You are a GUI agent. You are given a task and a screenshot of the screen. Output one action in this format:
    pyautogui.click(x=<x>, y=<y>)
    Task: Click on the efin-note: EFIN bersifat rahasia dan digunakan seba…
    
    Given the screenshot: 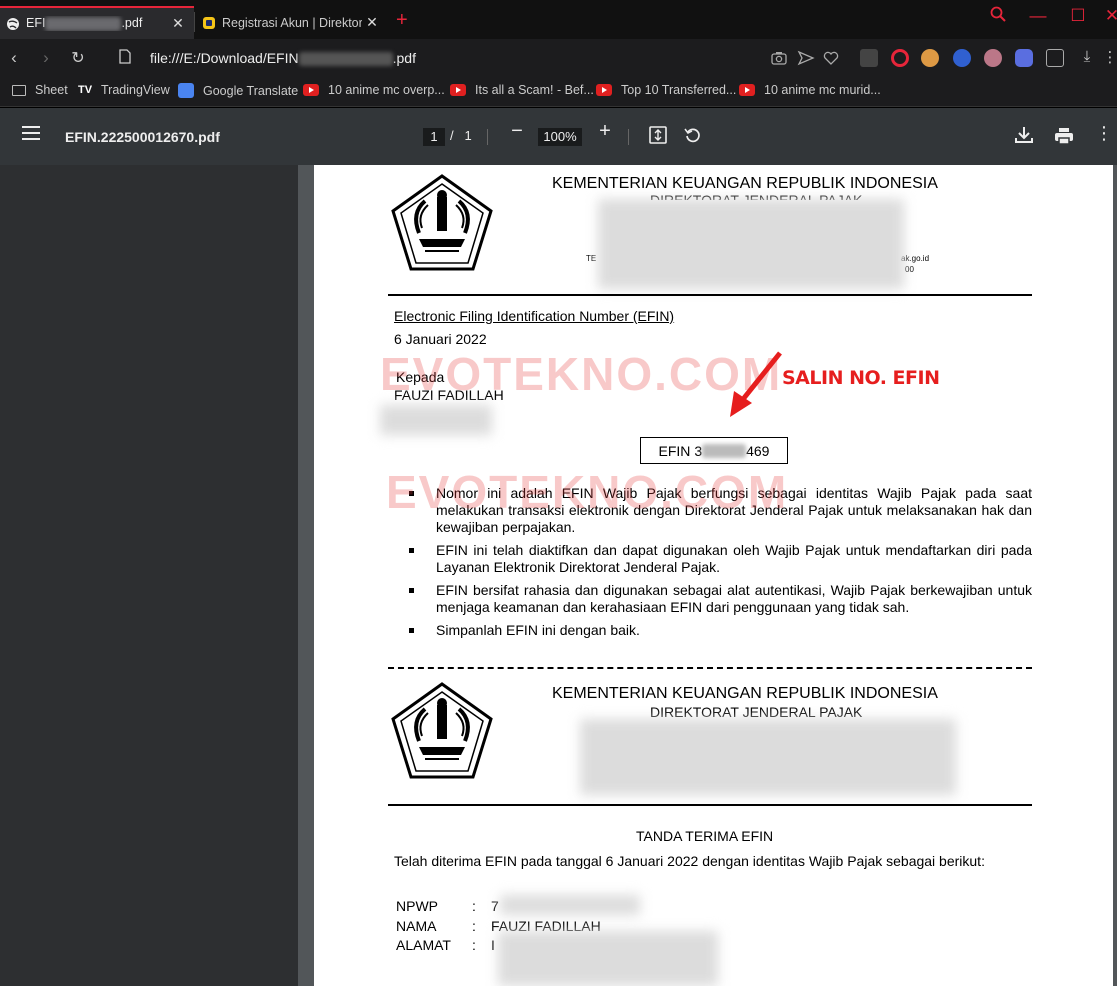 What is the action you would take?
    pyautogui.click(x=719, y=599)
    